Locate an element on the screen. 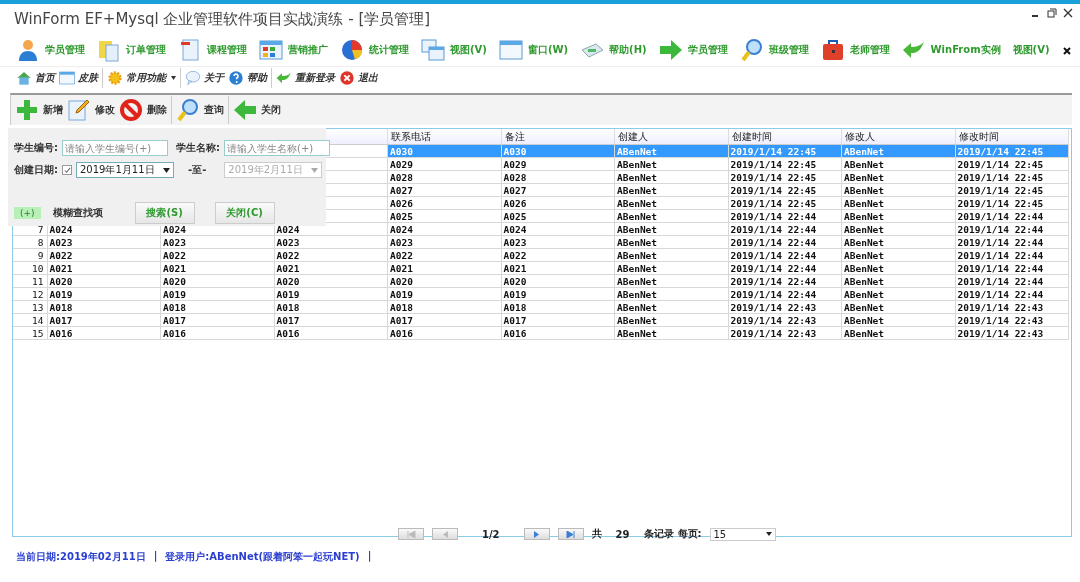 The width and height of the screenshot is (1080, 582). row-number: 14 is located at coordinates (30, 320).